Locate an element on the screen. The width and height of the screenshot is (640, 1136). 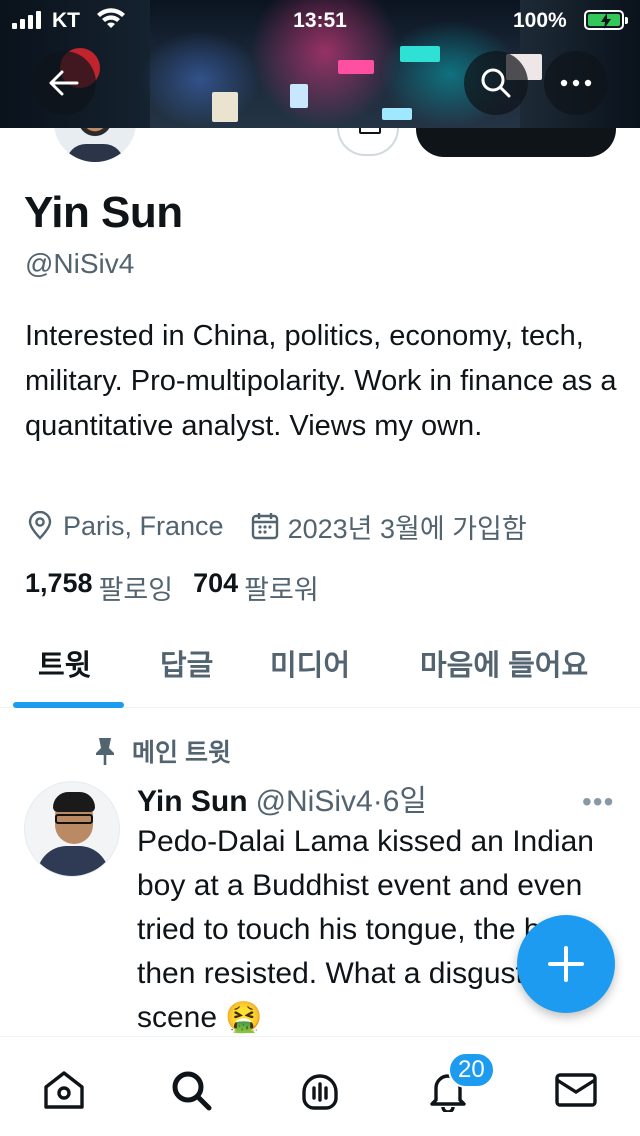
following-link: 1,758 팔로잉 is located at coordinates (99, 587).